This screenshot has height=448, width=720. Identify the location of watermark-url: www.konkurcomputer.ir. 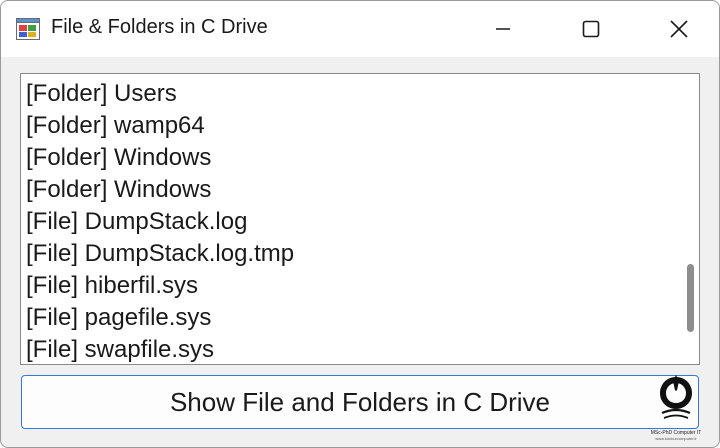
(676, 438).